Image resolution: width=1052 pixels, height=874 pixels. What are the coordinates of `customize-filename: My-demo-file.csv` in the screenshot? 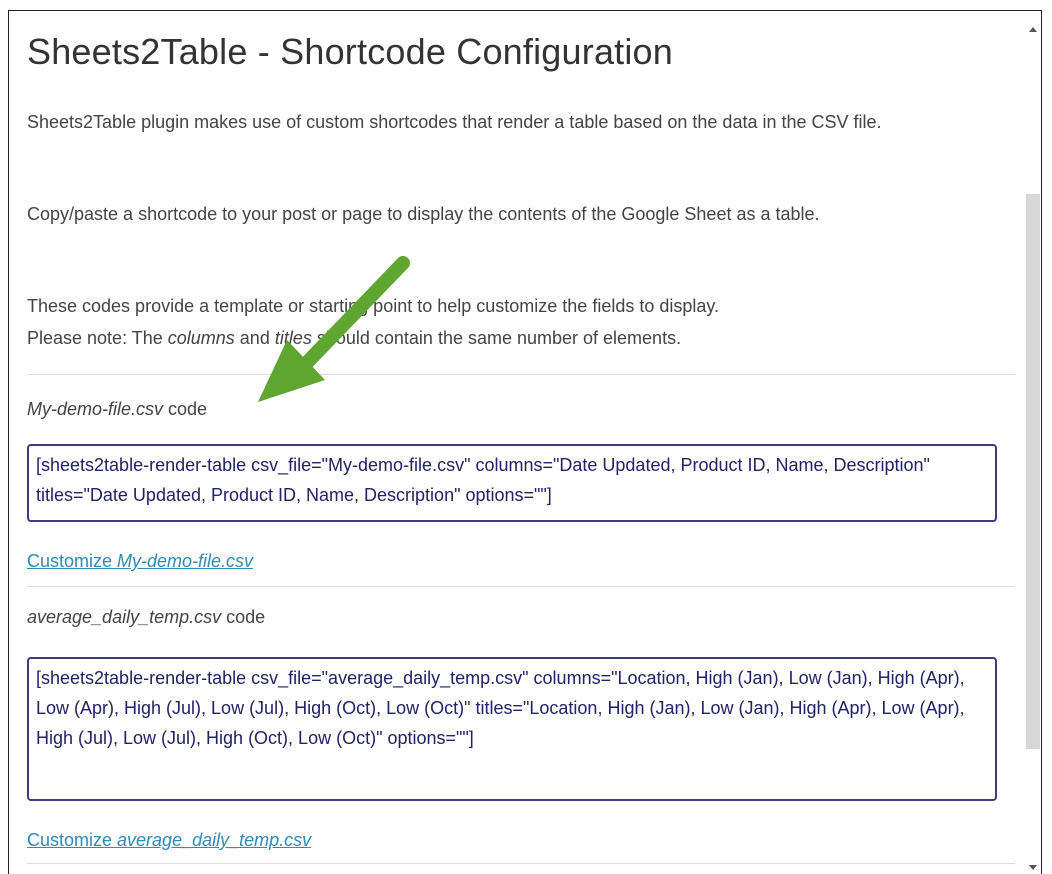 It's located at (185, 561).